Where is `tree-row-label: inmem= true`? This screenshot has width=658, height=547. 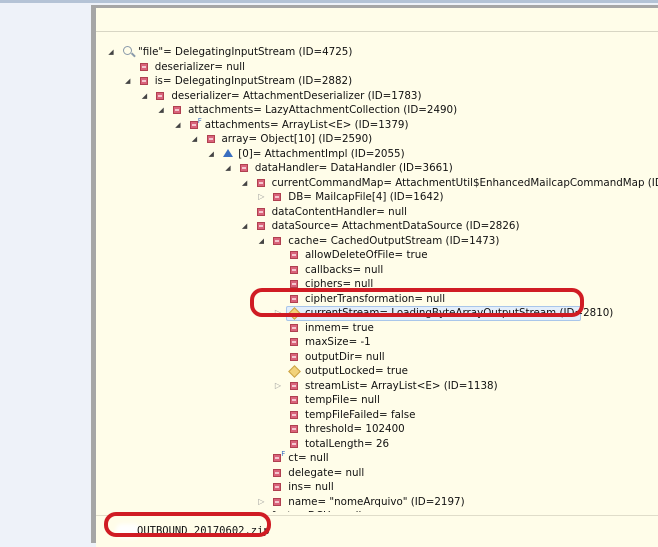 tree-row-label: inmem= true is located at coordinates (339, 328).